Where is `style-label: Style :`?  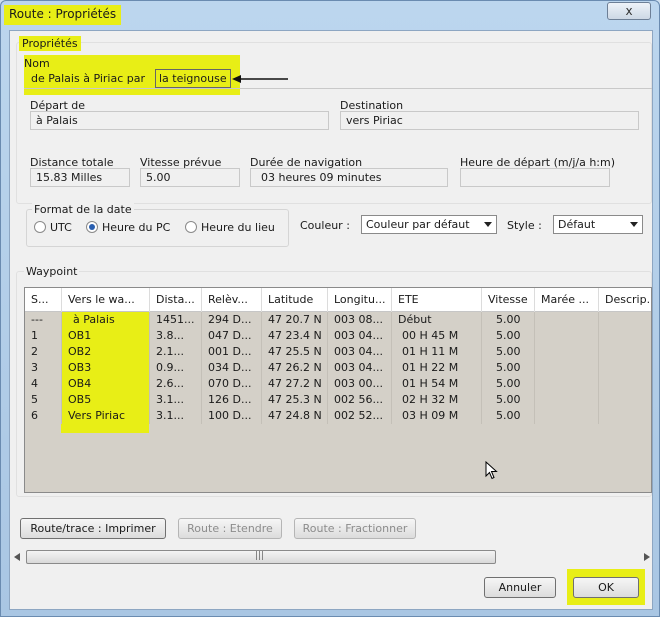 style-label: Style : is located at coordinates (524, 225).